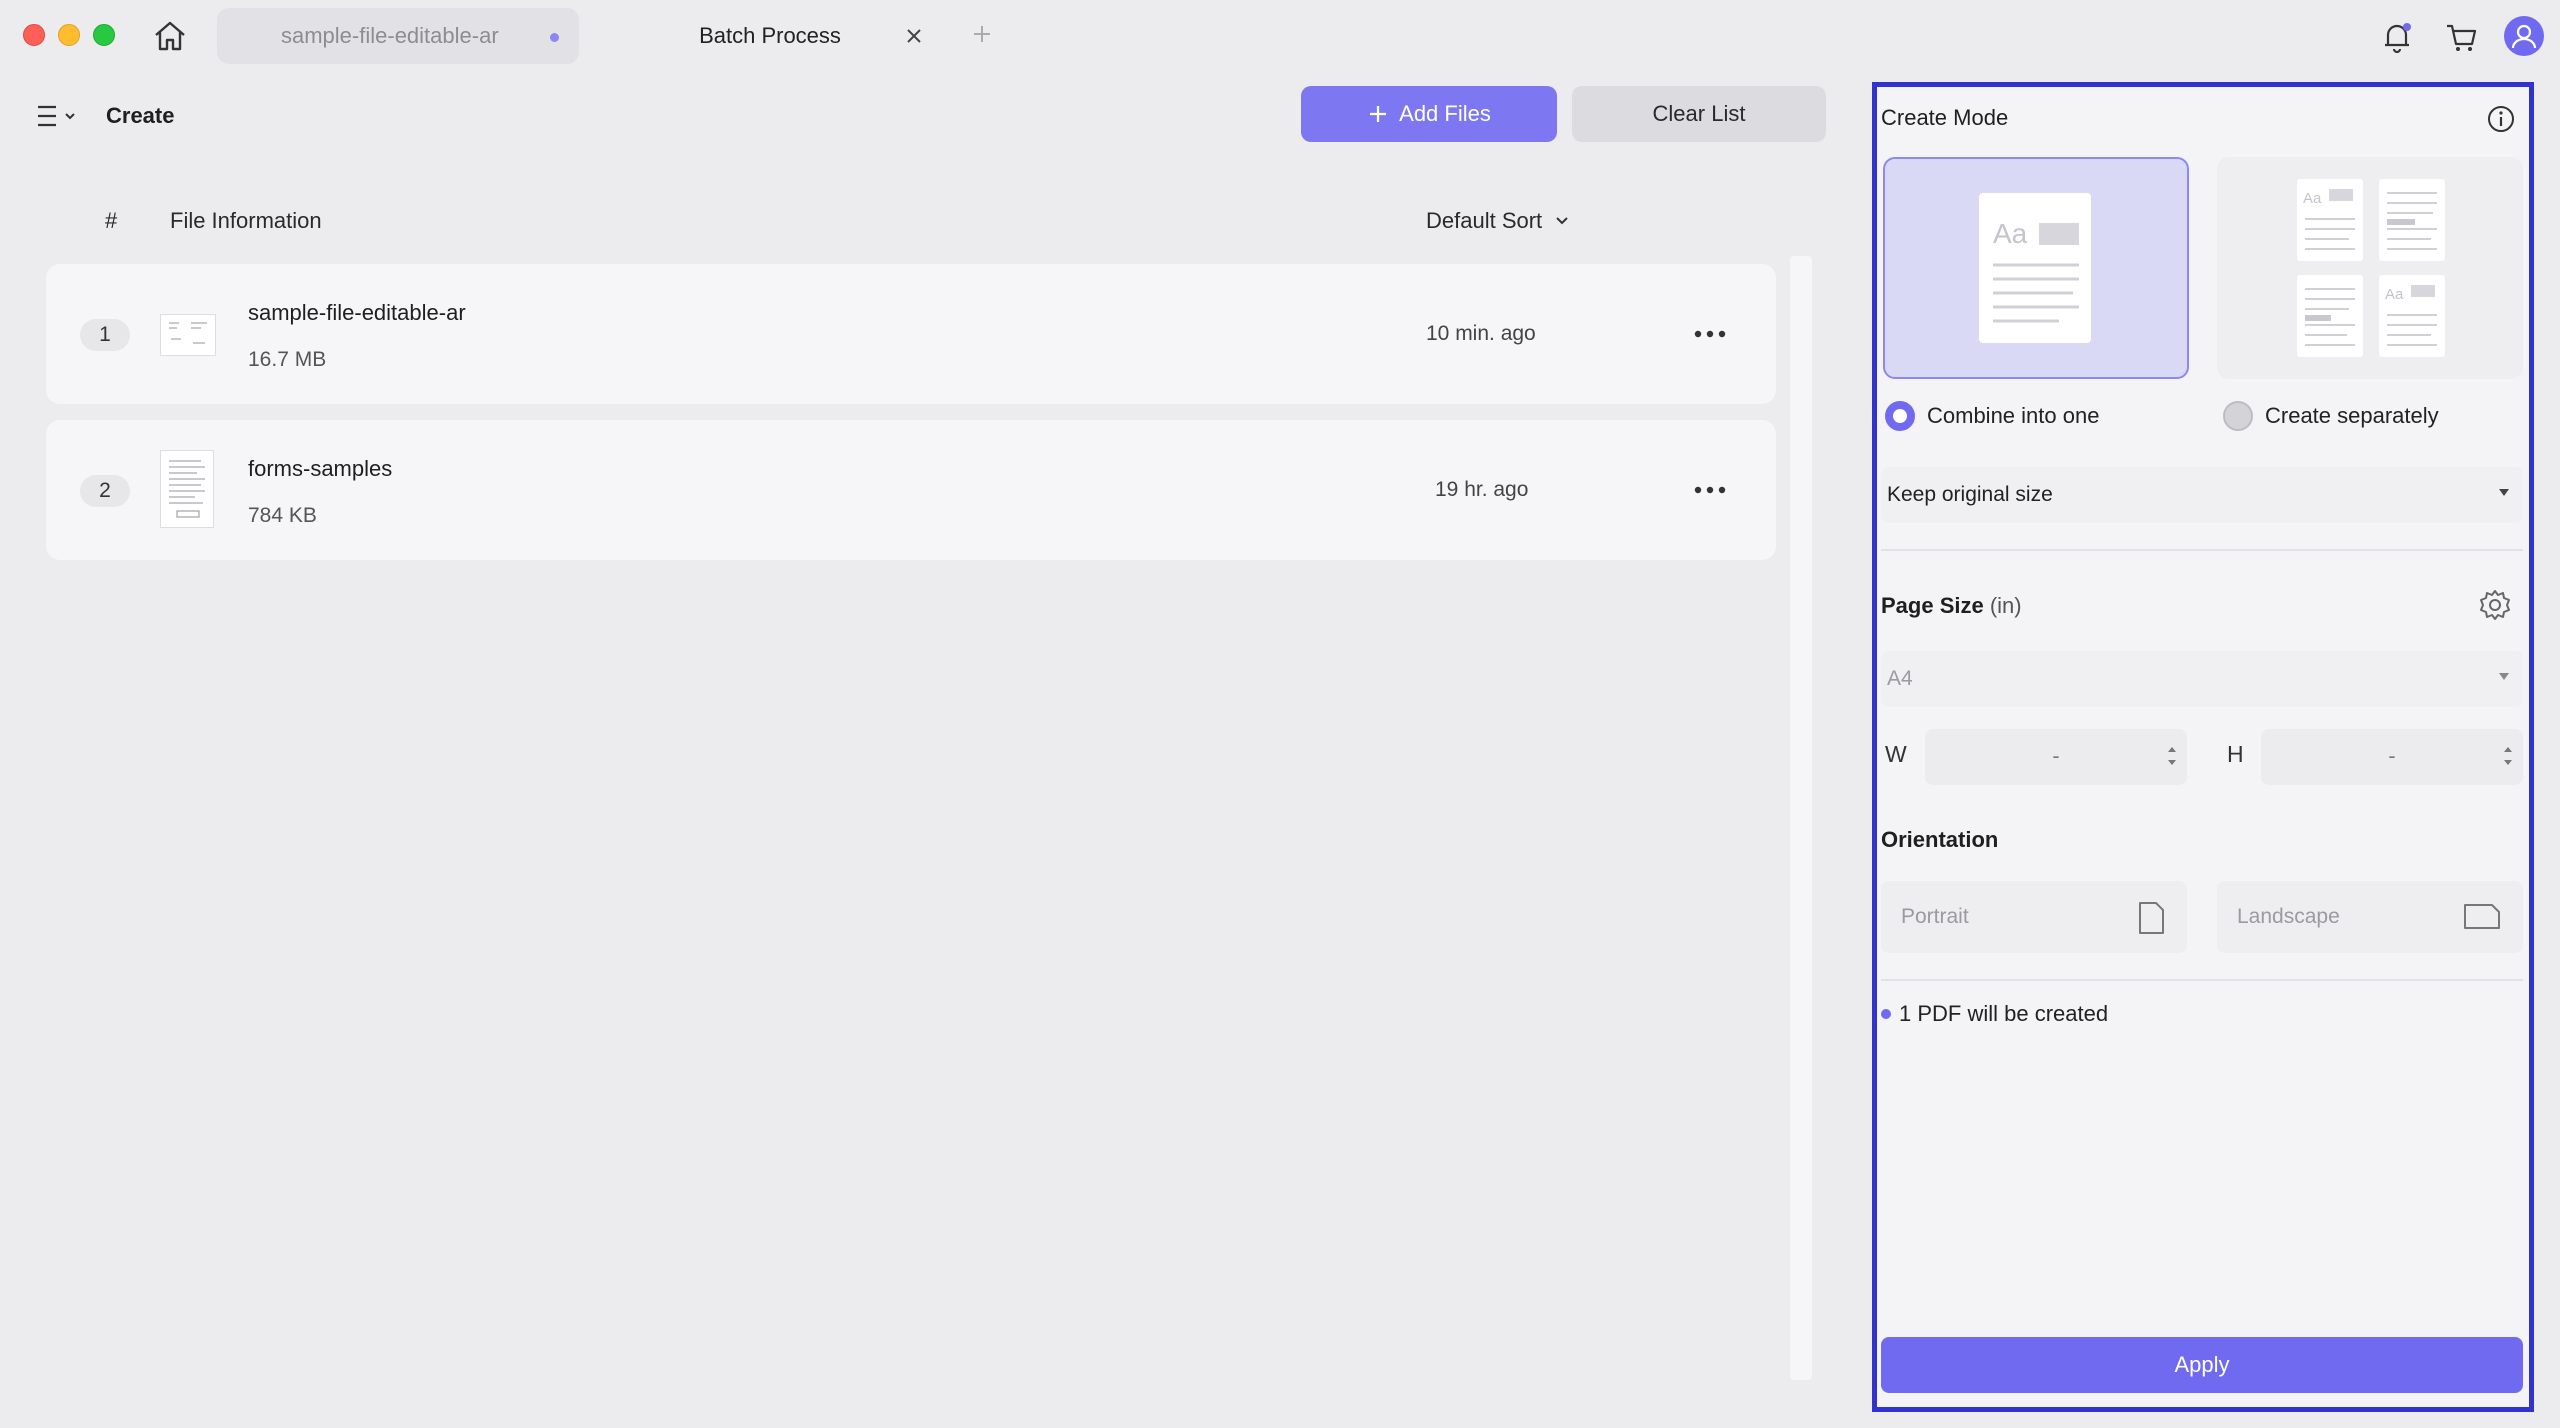 The width and height of the screenshot is (2560, 1428). I want to click on orientation-title: Orientation, so click(1940, 839).